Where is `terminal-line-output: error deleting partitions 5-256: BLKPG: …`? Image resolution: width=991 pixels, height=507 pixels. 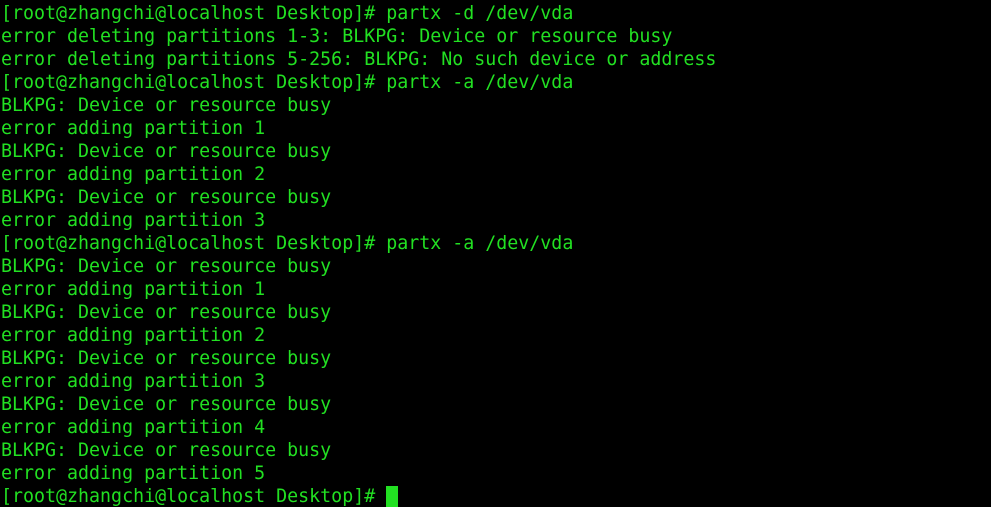
terminal-line-output: error deleting partitions 5-256: BLKPG: … is located at coordinates (359, 59).